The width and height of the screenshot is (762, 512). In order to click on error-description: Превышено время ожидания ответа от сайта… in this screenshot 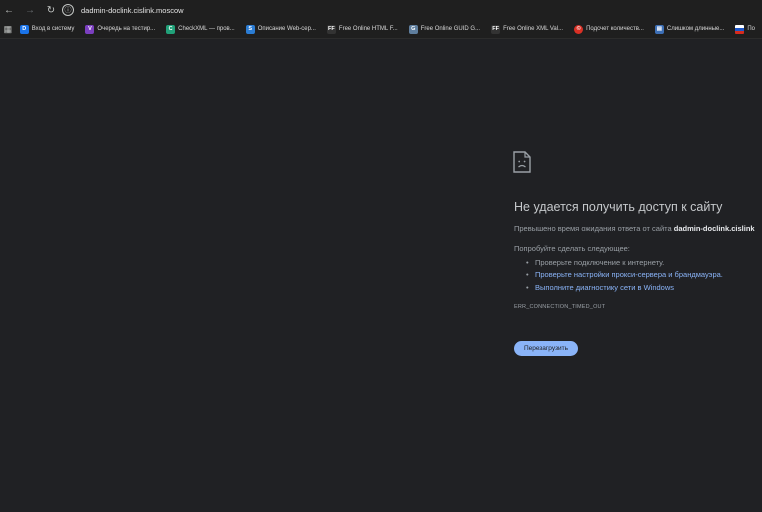, I will do `click(634, 228)`.